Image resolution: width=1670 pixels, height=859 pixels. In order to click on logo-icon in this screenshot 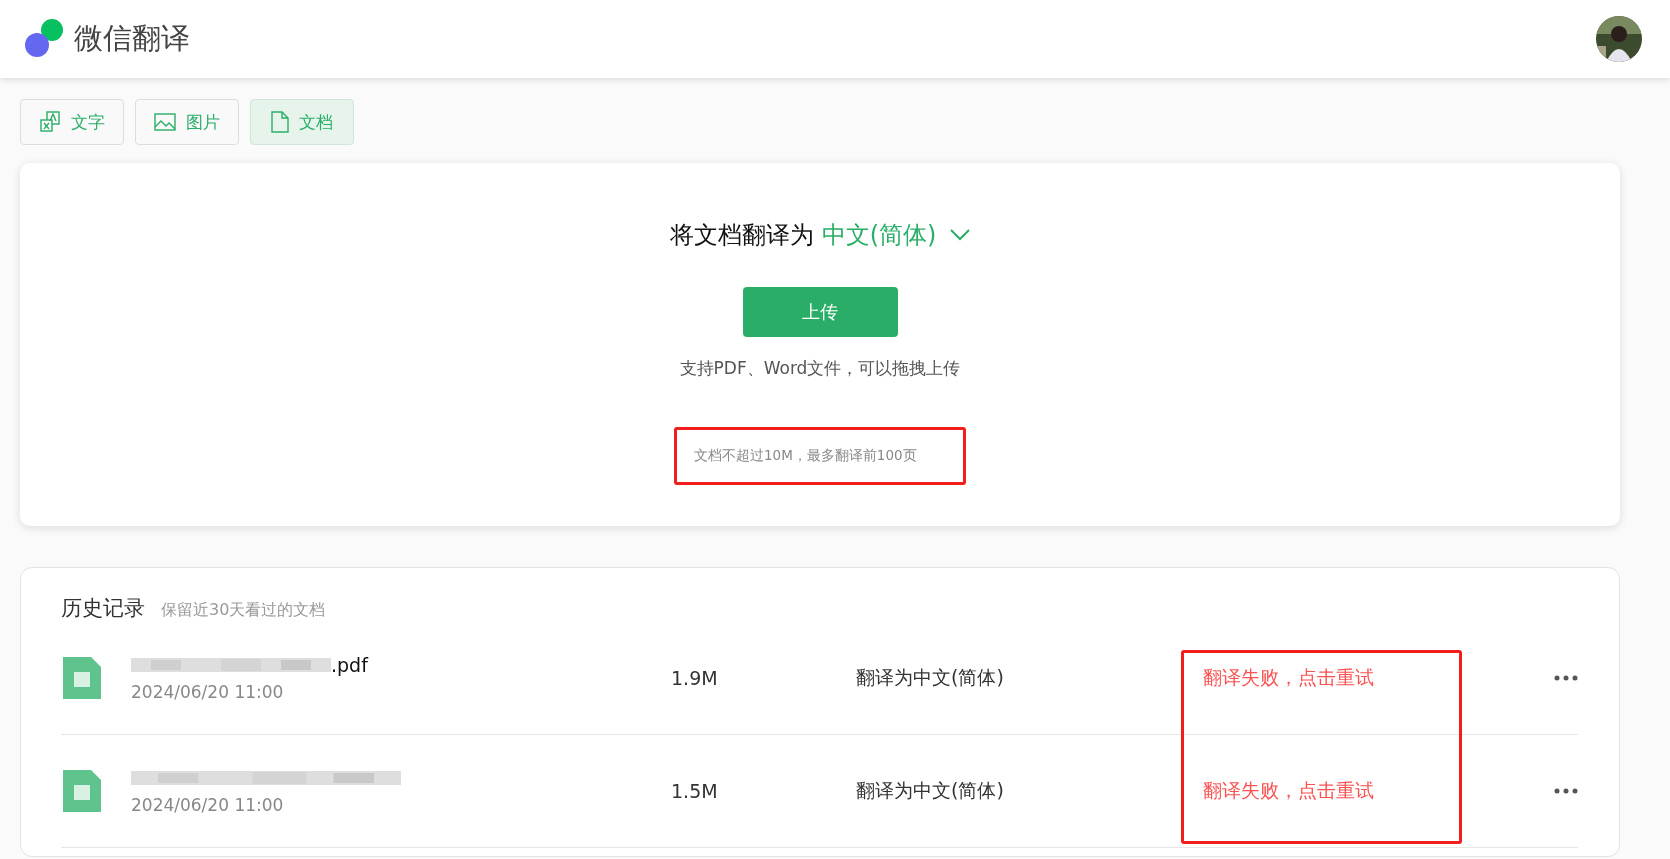, I will do `click(44, 39)`.